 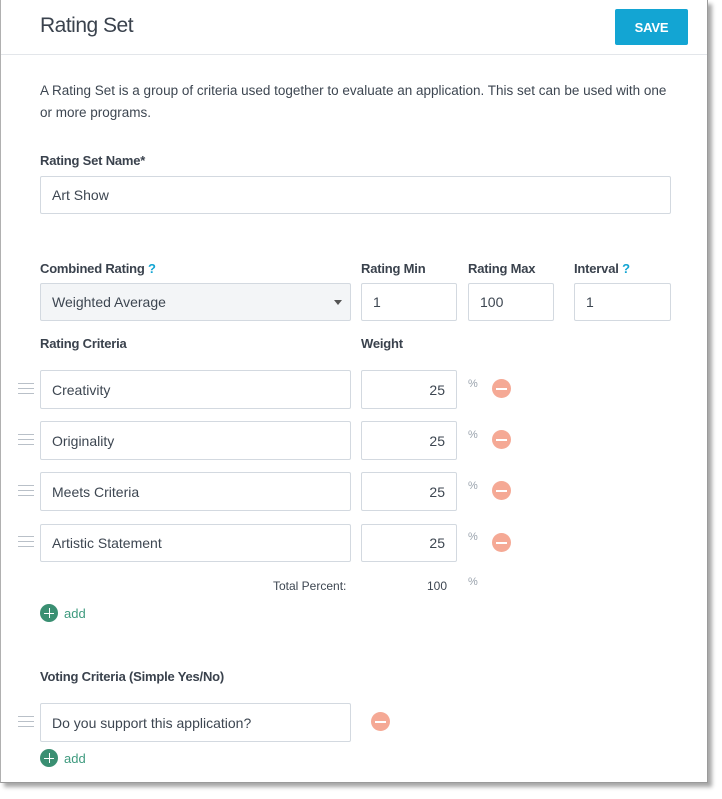 I want to click on rating-set-name-input: Art Show, so click(x=355, y=195).